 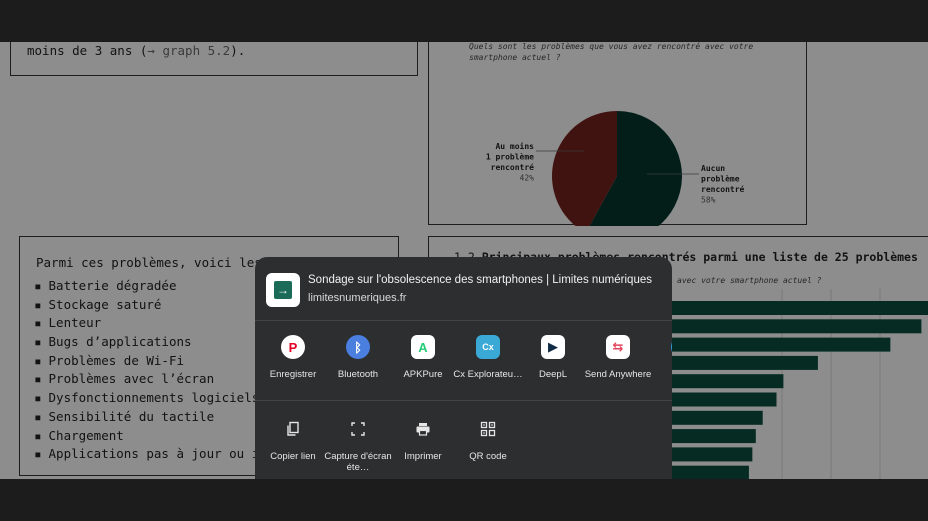 I want to click on send-anywhere-icon: ⇆, so click(x=618, y=347).